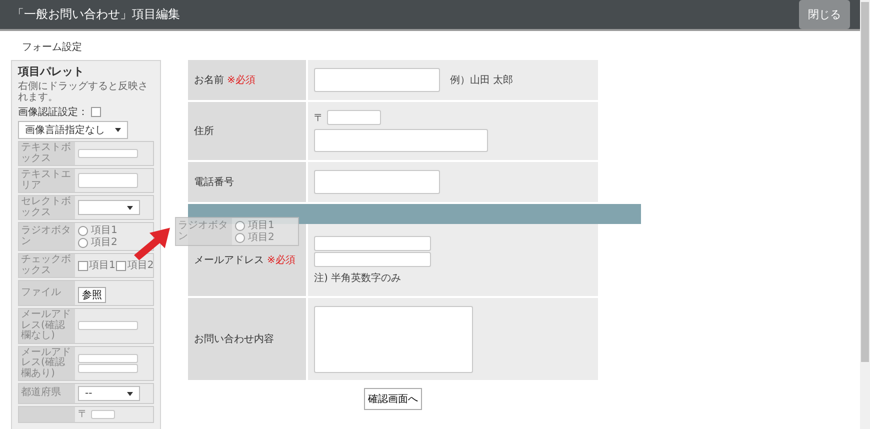  What do you see at coordinates (86, 265) in the screenshot?
I see `palette-item: チェックボックス 項目1 項目2` at bounding box center [86, 265].